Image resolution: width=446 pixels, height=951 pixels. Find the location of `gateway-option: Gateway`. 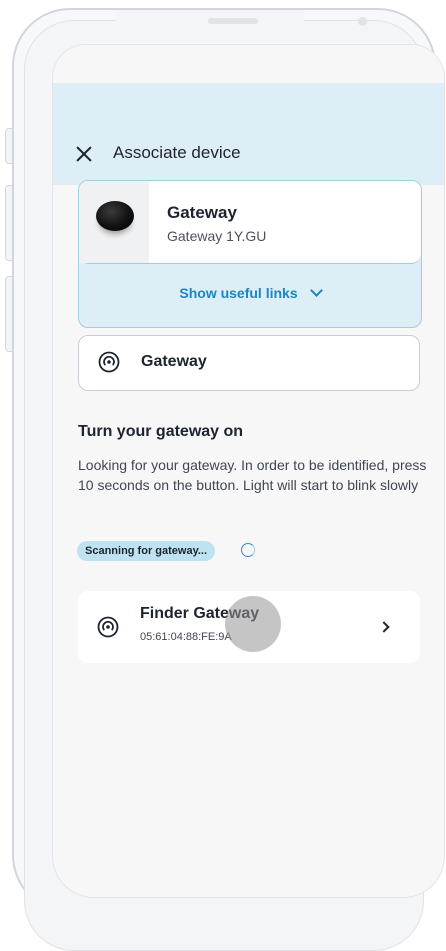

gateway-option: Gateway is located at coordinates (249, 363).